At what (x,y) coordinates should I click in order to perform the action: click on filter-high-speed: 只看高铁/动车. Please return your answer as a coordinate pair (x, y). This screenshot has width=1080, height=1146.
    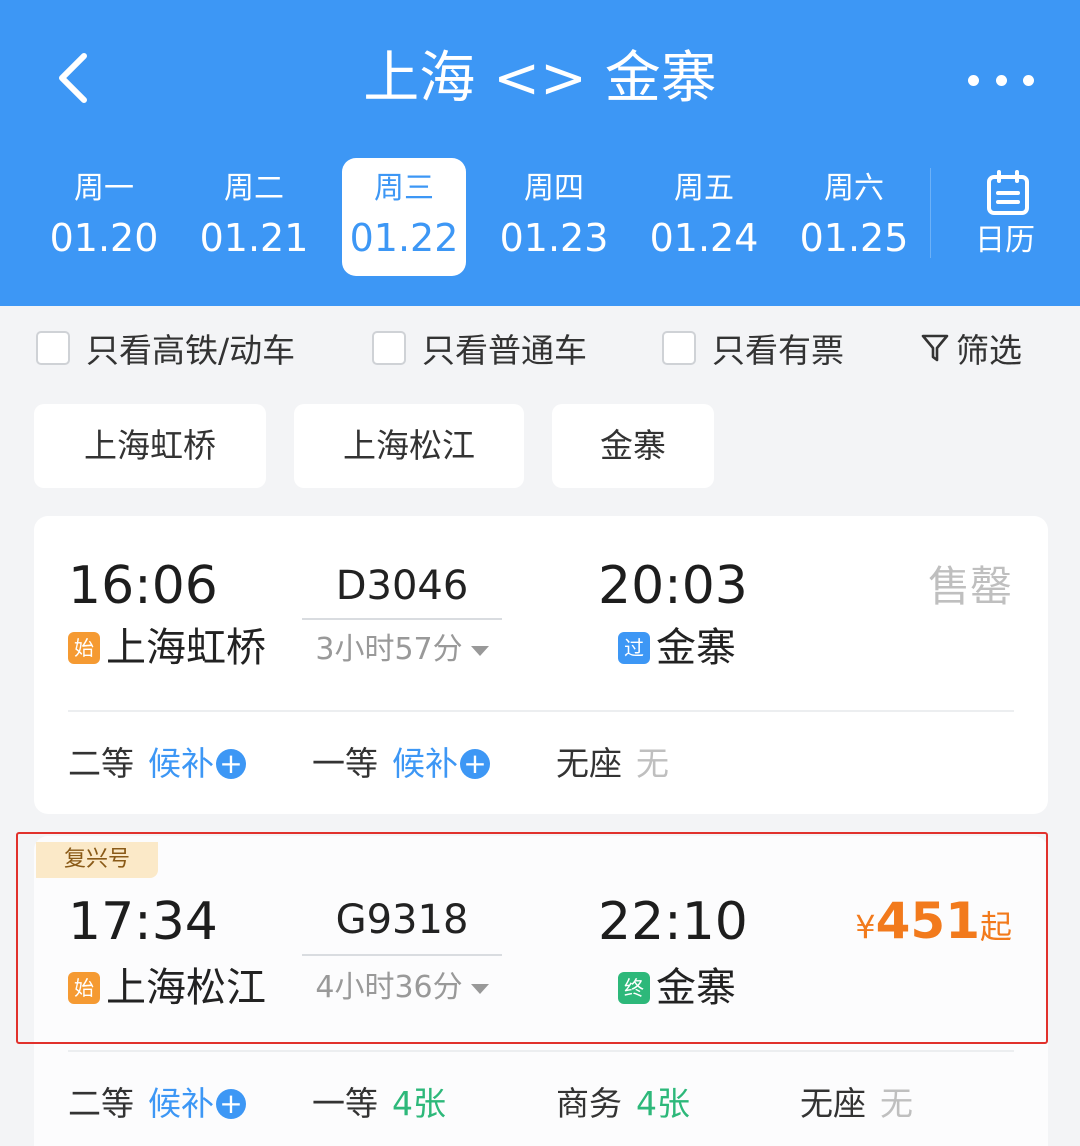
    Looking at the image, I should click on (165, 348).